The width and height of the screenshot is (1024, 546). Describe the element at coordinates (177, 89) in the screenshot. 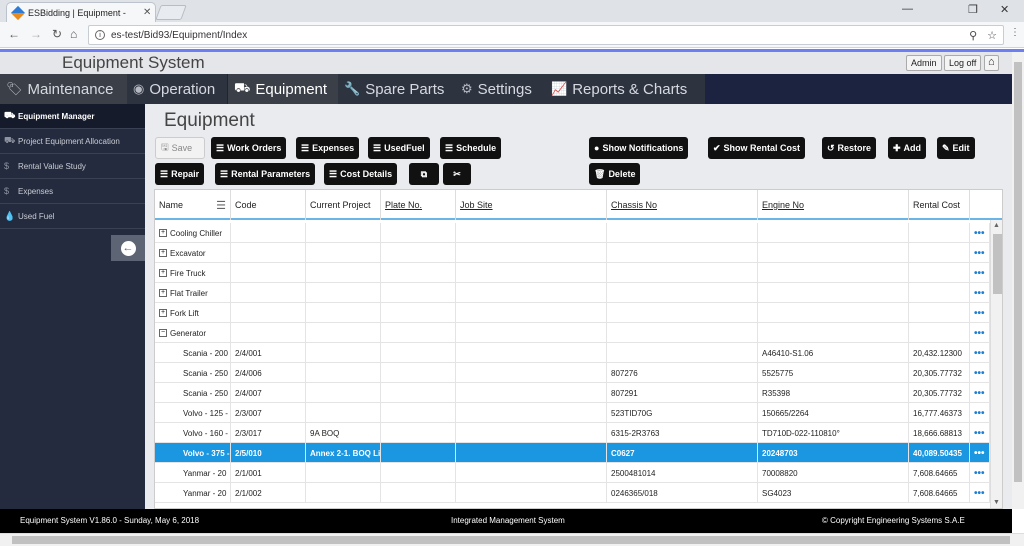

I see `menu-operation: ◉ Operation` at that location.